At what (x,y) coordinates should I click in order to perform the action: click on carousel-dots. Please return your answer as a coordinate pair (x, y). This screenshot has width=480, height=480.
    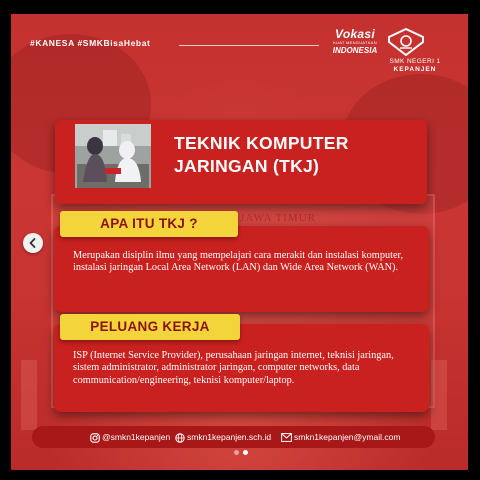
    Looking at the image, I should click on (242, 454).